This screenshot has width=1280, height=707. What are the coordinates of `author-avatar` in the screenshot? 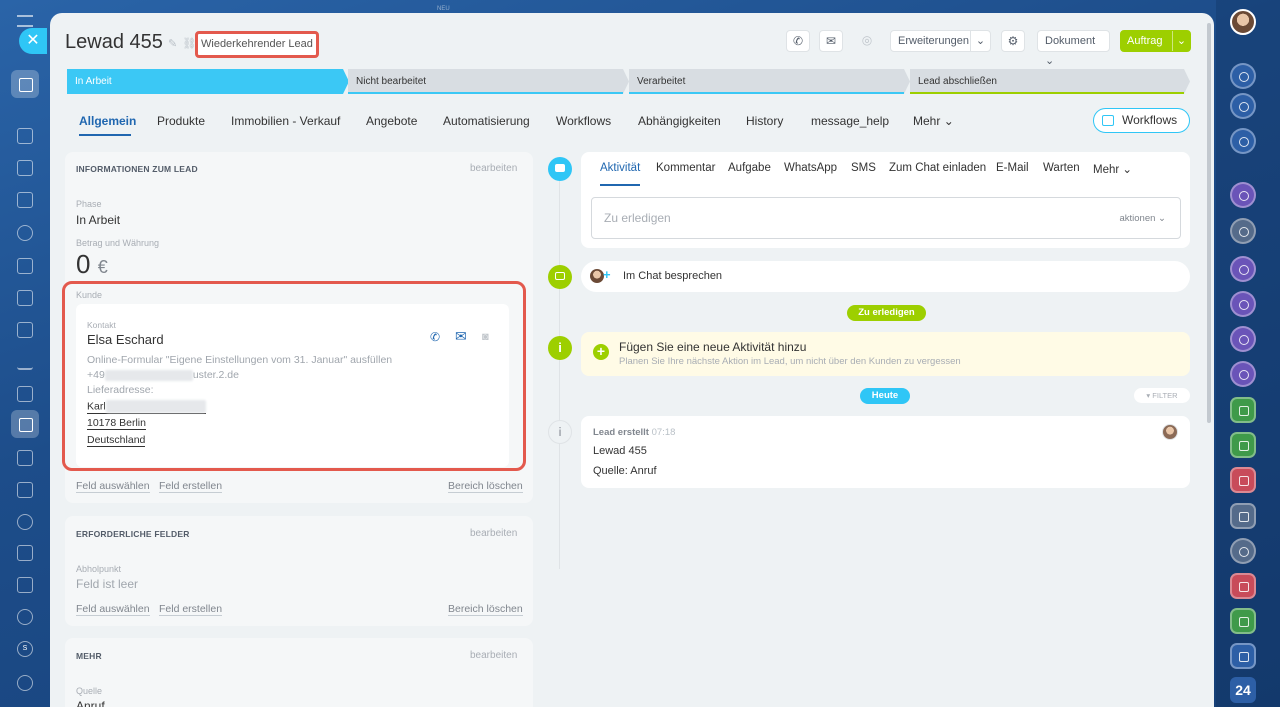 It's located at (1170, 432).